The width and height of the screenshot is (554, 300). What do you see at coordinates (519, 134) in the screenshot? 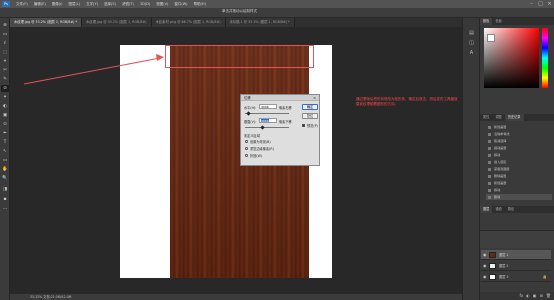
I see `history-item: 清除参考线` at bounding box center [519, 134].